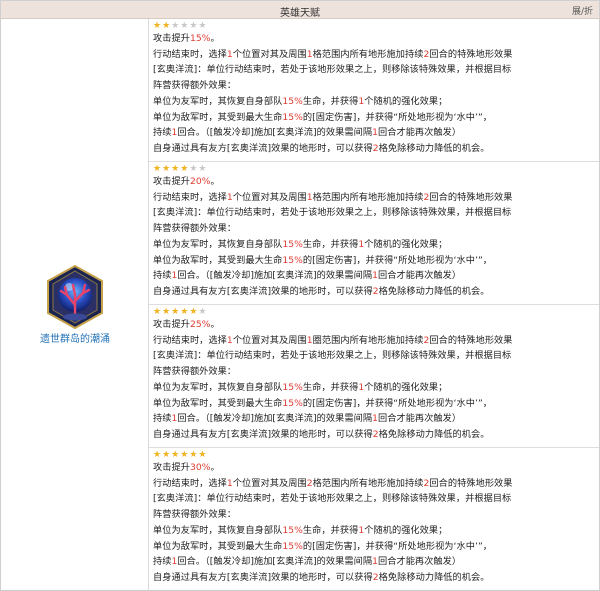 The width and height of the screenshot is (600, 591). What do you see at coordinates (75, 297) in the screenshot?
I see `coral-orb-icon` at bounding box center [75, 297].